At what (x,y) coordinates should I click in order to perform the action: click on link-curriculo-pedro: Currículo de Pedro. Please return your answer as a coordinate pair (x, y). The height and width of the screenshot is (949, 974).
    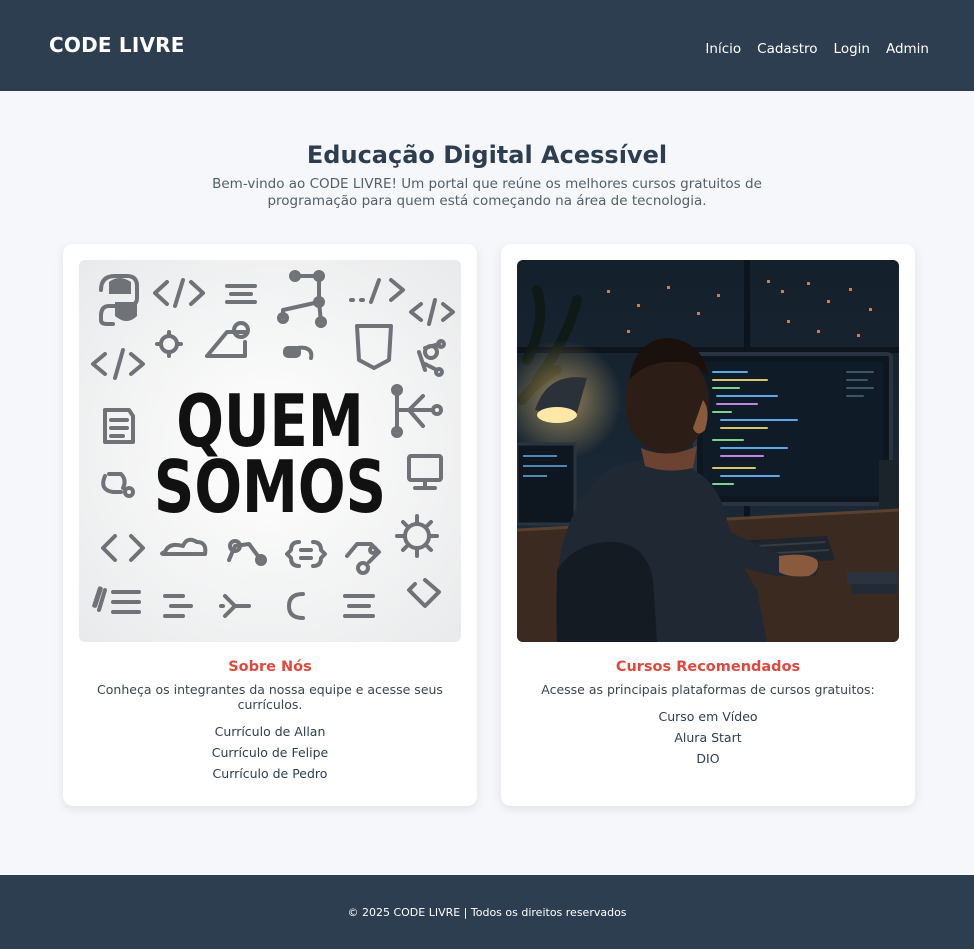
    Looking at the image, I should click on (270, 773).